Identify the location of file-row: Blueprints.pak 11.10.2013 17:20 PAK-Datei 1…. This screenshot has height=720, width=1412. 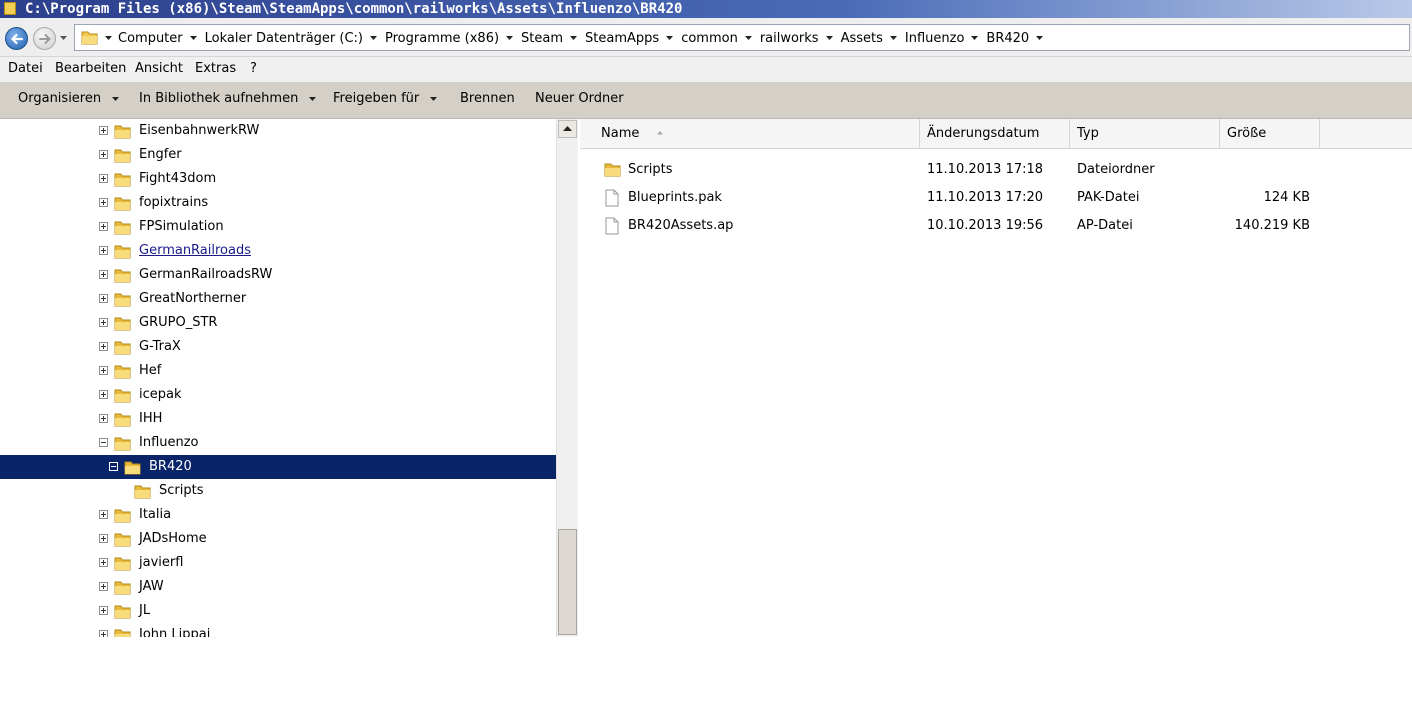
(996, 198).